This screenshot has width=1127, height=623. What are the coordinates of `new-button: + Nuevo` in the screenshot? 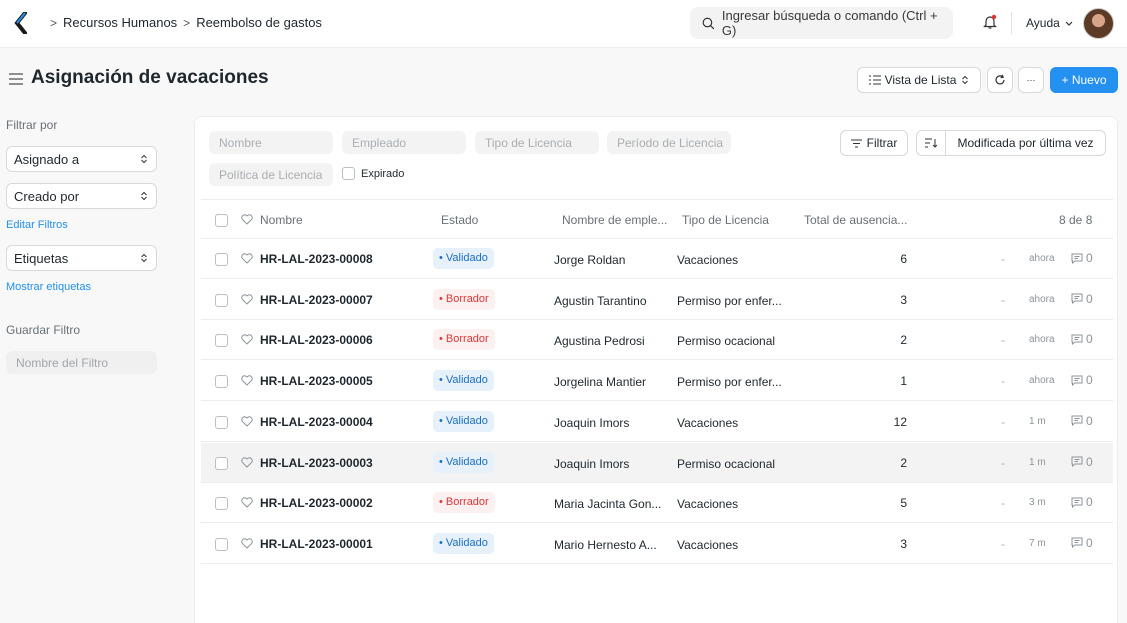 It's located at (1084, 80).